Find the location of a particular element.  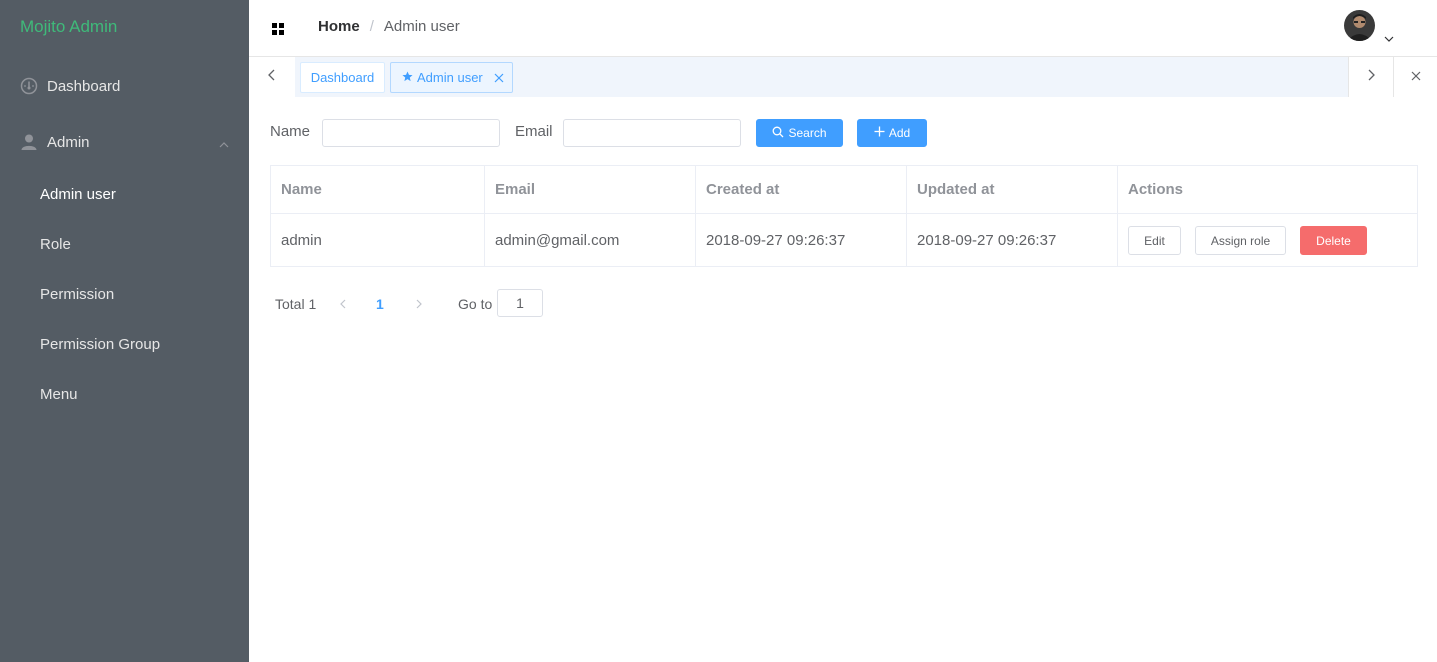

pagination-goto-input is located at coordinates (520, 303).